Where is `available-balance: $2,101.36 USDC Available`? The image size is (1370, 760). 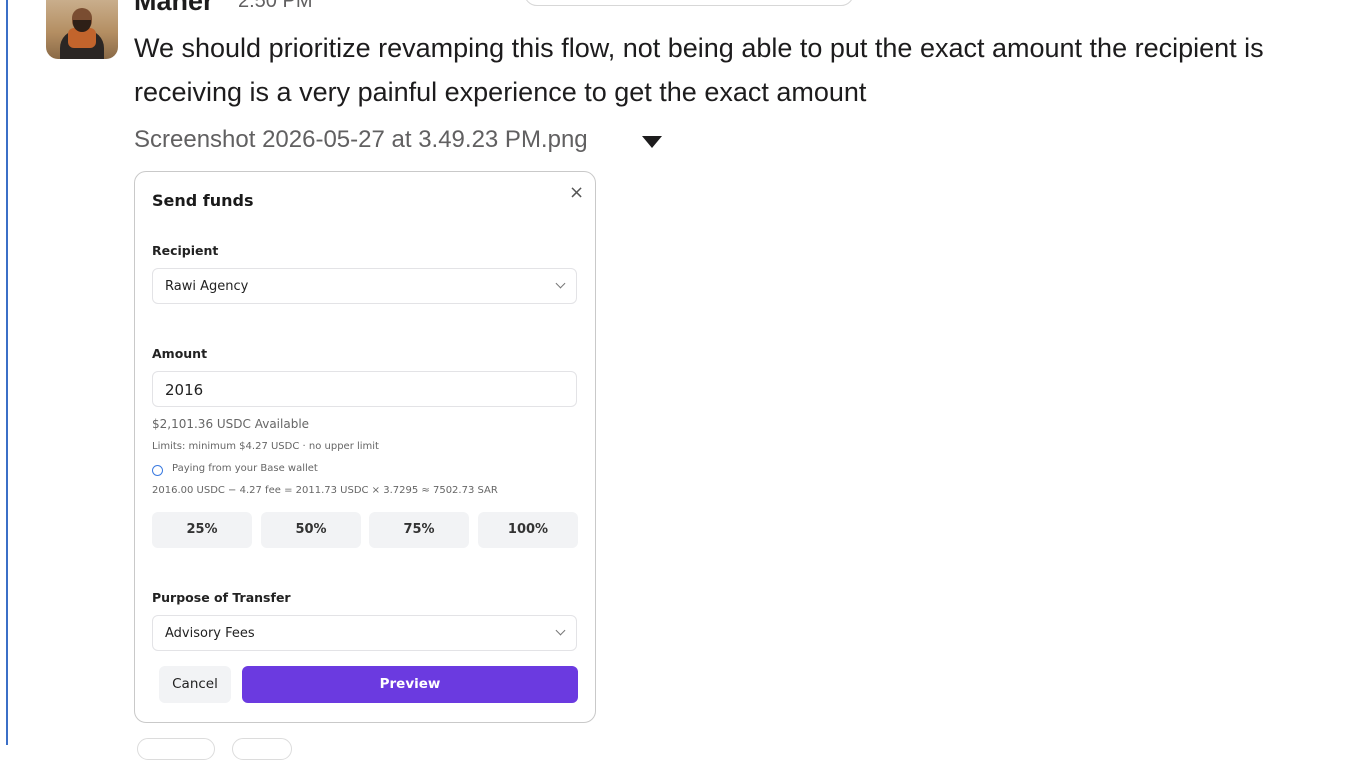 available-balance: $2,101.36 USDC Available is located at coordinates (231, 424).